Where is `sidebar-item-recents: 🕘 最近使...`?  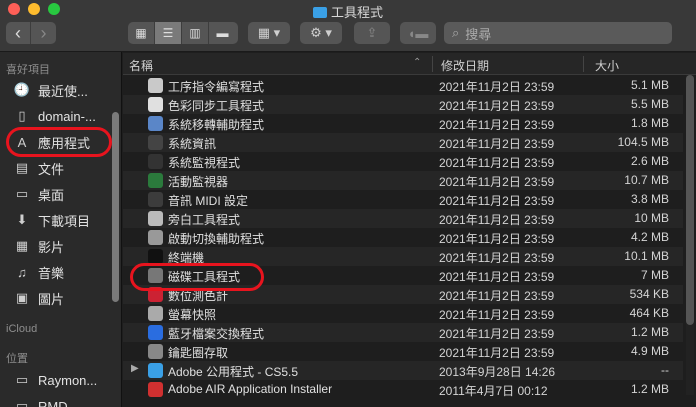
sidebar-item-recents: 🕘 最近使... is located at coordinates (51, 90).